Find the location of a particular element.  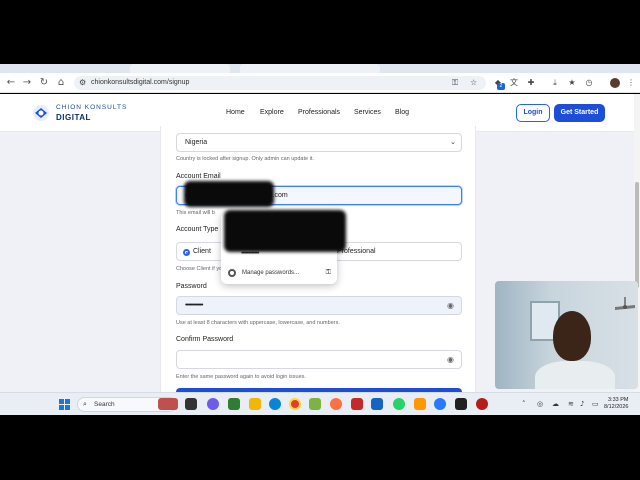

tray-cloud-icon: ☁ is located at coordinates (555, 404).